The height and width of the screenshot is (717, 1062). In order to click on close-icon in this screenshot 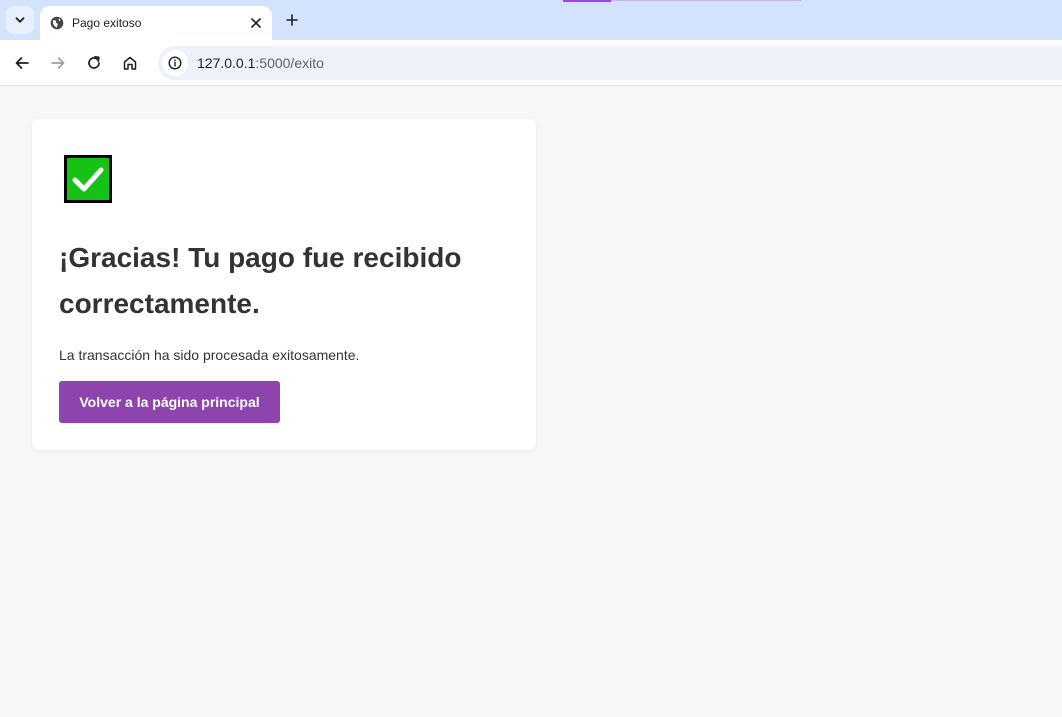, I will do `click(256, 23)`.